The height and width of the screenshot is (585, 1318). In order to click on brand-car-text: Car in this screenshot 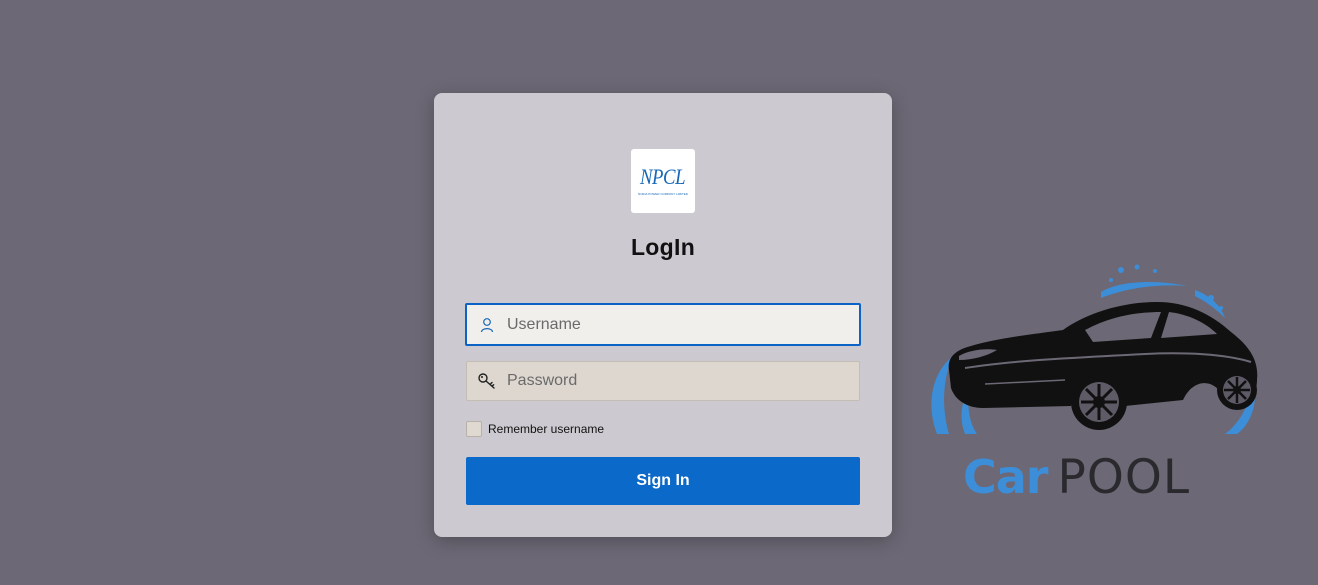, I will do `click(1005, 477)`.